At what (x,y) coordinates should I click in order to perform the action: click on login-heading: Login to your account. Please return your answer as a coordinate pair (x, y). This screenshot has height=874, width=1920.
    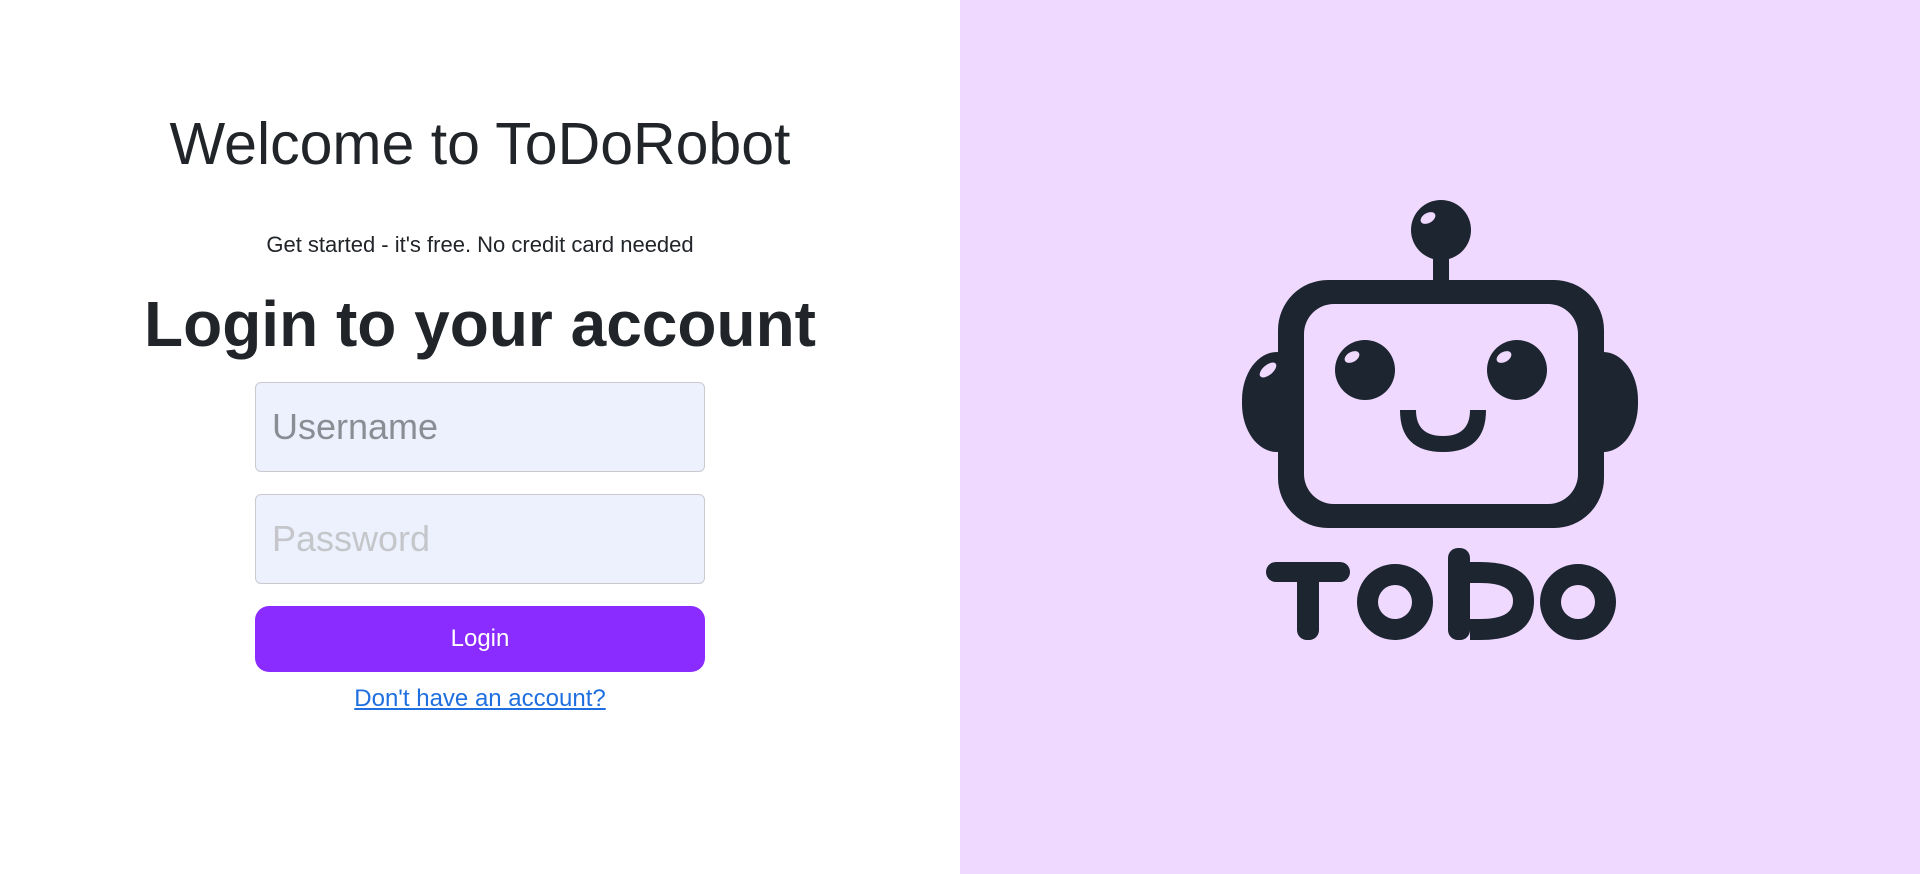
    Looking at the image, I should click on (480, 324).